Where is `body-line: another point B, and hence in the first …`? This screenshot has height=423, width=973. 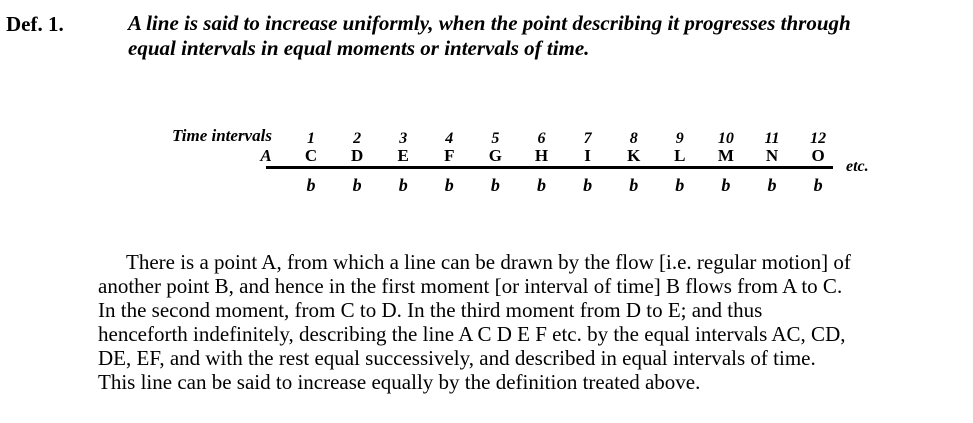 body-line: another point B, and hence in the first … is located at coordinates (470, 286).